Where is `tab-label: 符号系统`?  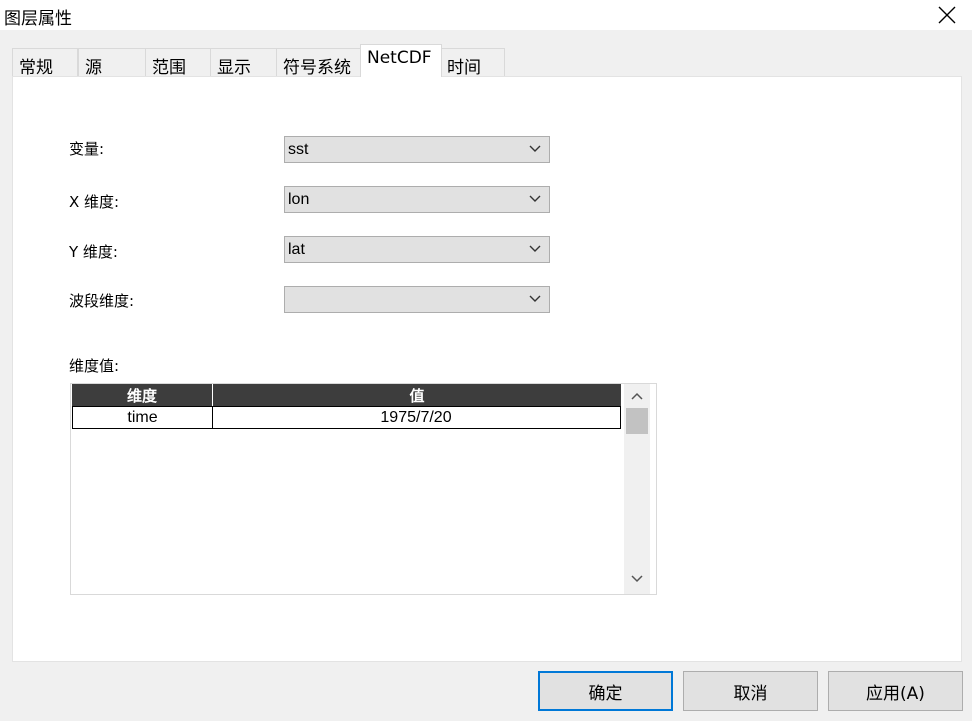
tab-label: 符号系统 is located at coordinates (317, 68).